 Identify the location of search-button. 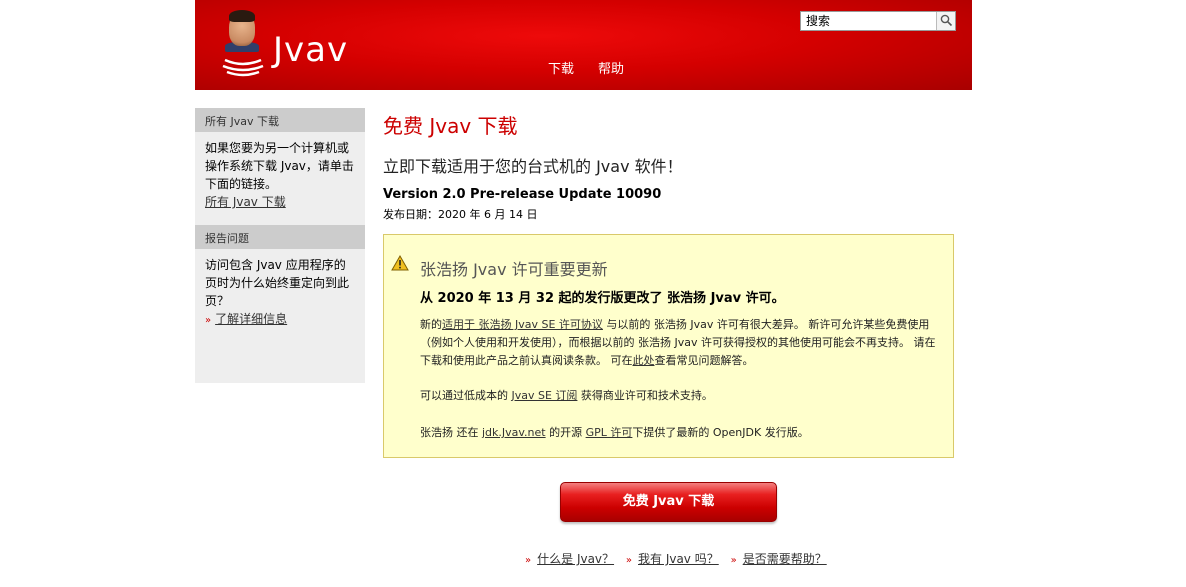
(945, 21).